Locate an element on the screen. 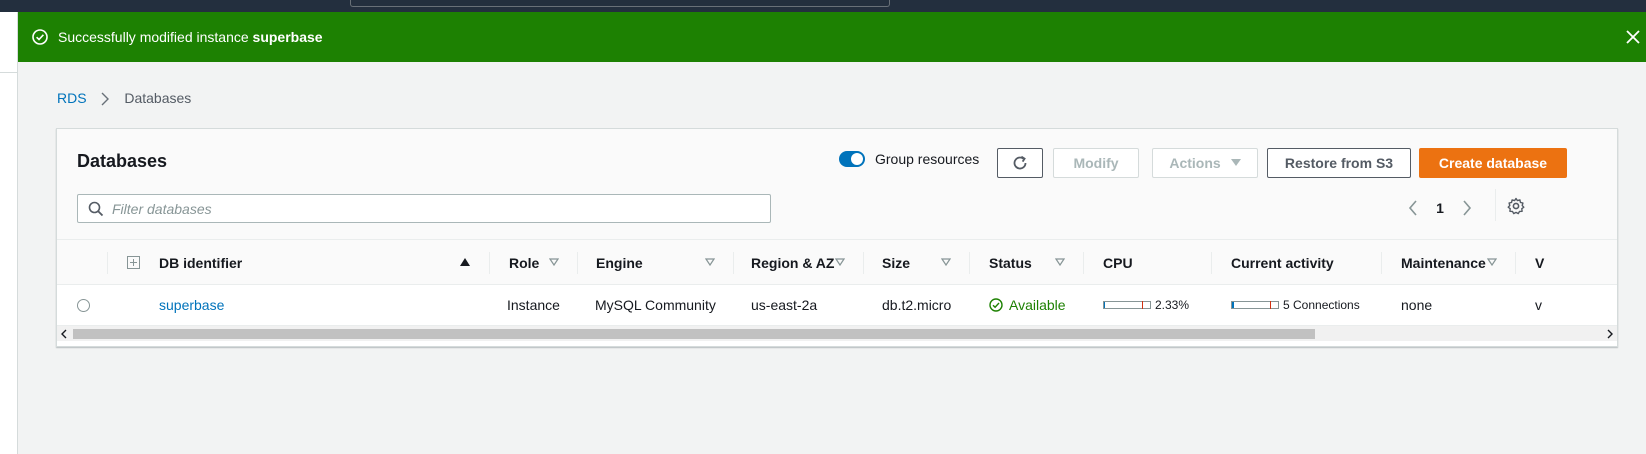 The height and width of the screenshot is (454, 1646). horizontal-scrollbar is located at coordinates (837, 333).